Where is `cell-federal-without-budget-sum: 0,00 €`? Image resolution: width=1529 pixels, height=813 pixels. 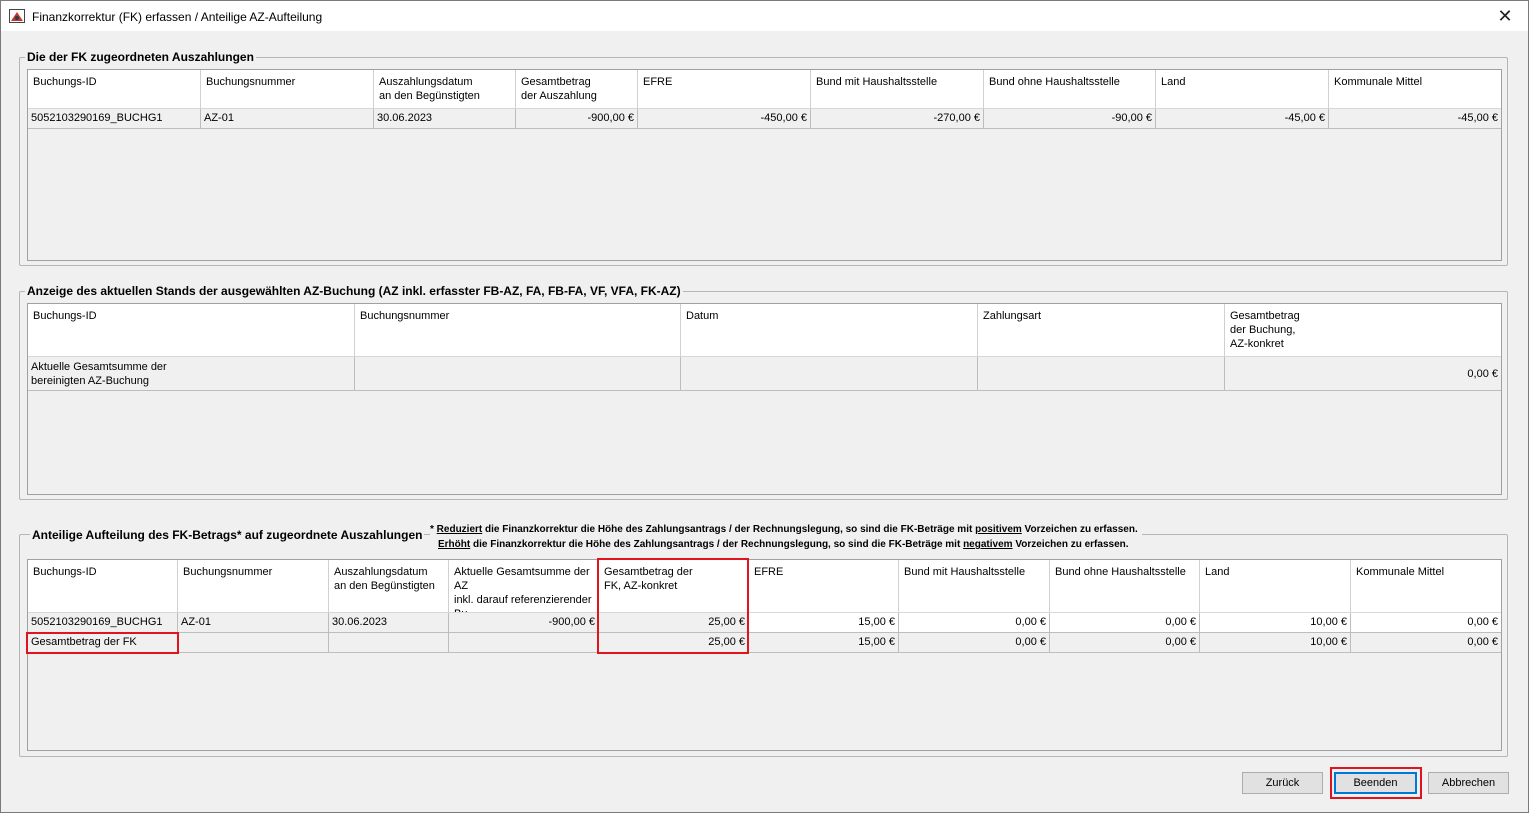 cell-federal-without-budget-sum: 0,00 € is located at coordinates (1125, 643).